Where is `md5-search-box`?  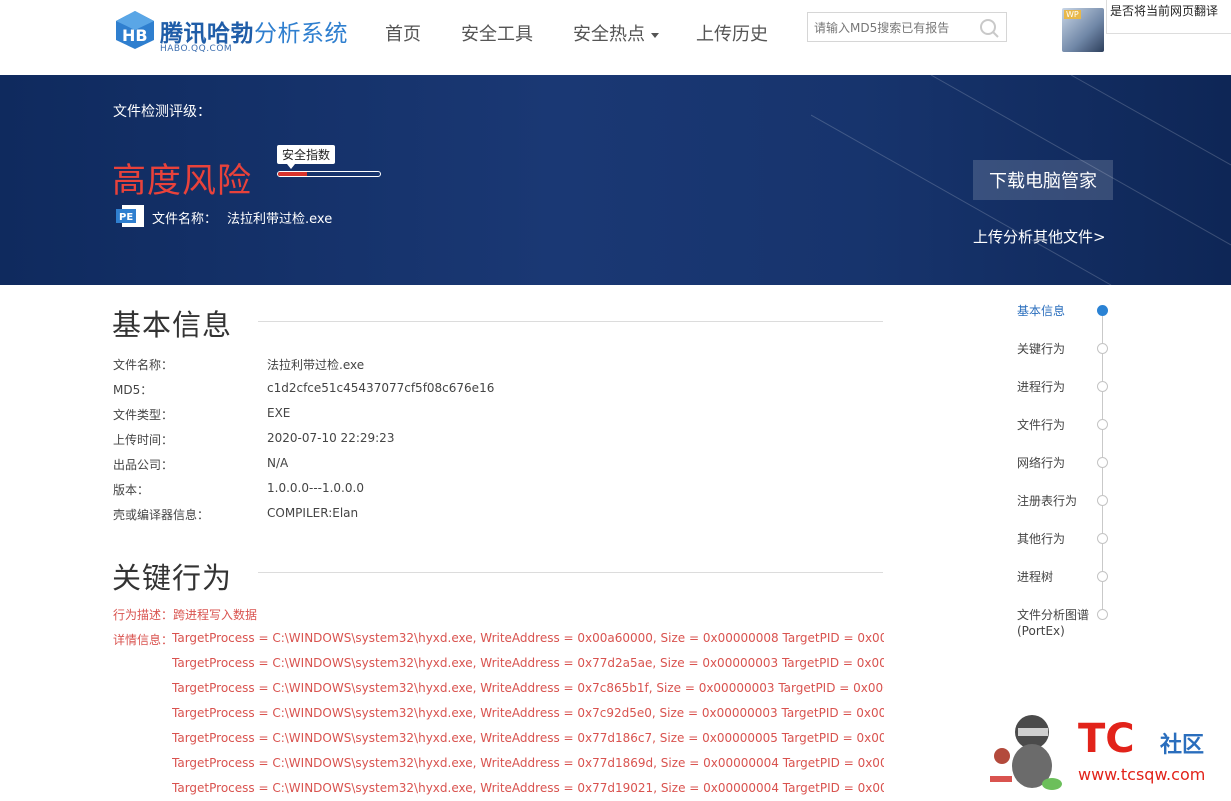 md5-search-box is located at coordinates (907, 27).